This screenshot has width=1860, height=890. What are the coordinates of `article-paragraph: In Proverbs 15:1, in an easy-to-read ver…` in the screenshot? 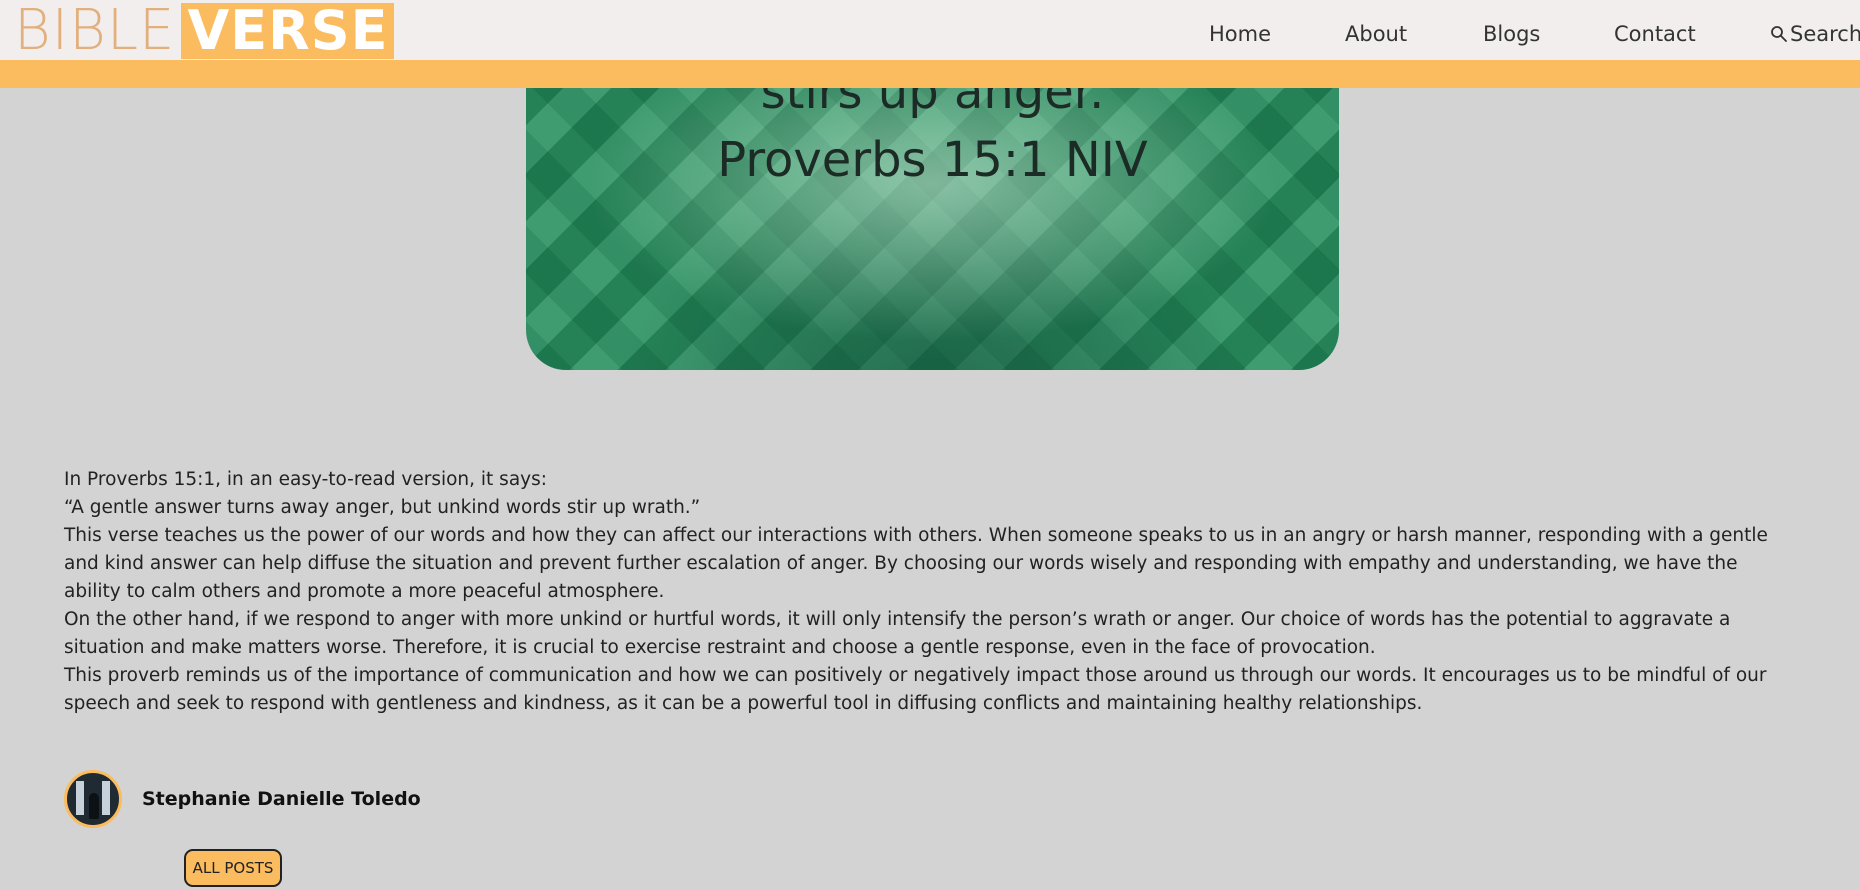 It's located at (305, 479).